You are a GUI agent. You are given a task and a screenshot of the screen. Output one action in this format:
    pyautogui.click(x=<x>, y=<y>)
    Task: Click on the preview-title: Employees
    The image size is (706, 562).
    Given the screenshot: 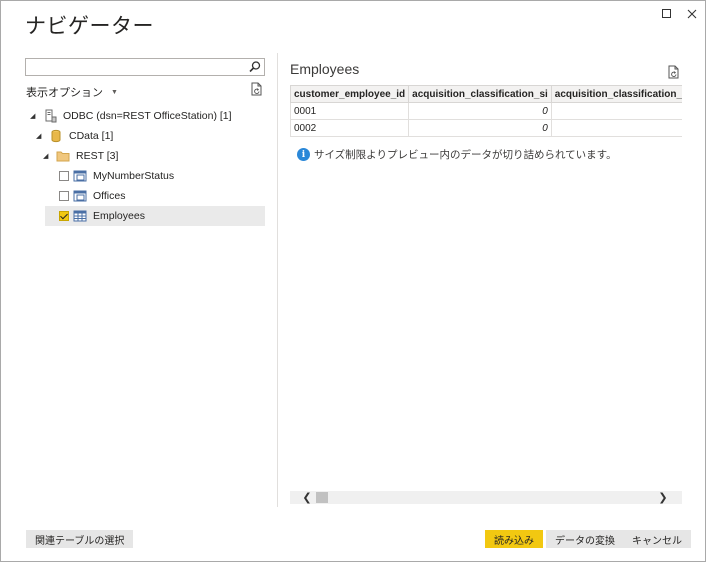 What is the action you would take?
    pyautogui.click(x=325, y=69)
    